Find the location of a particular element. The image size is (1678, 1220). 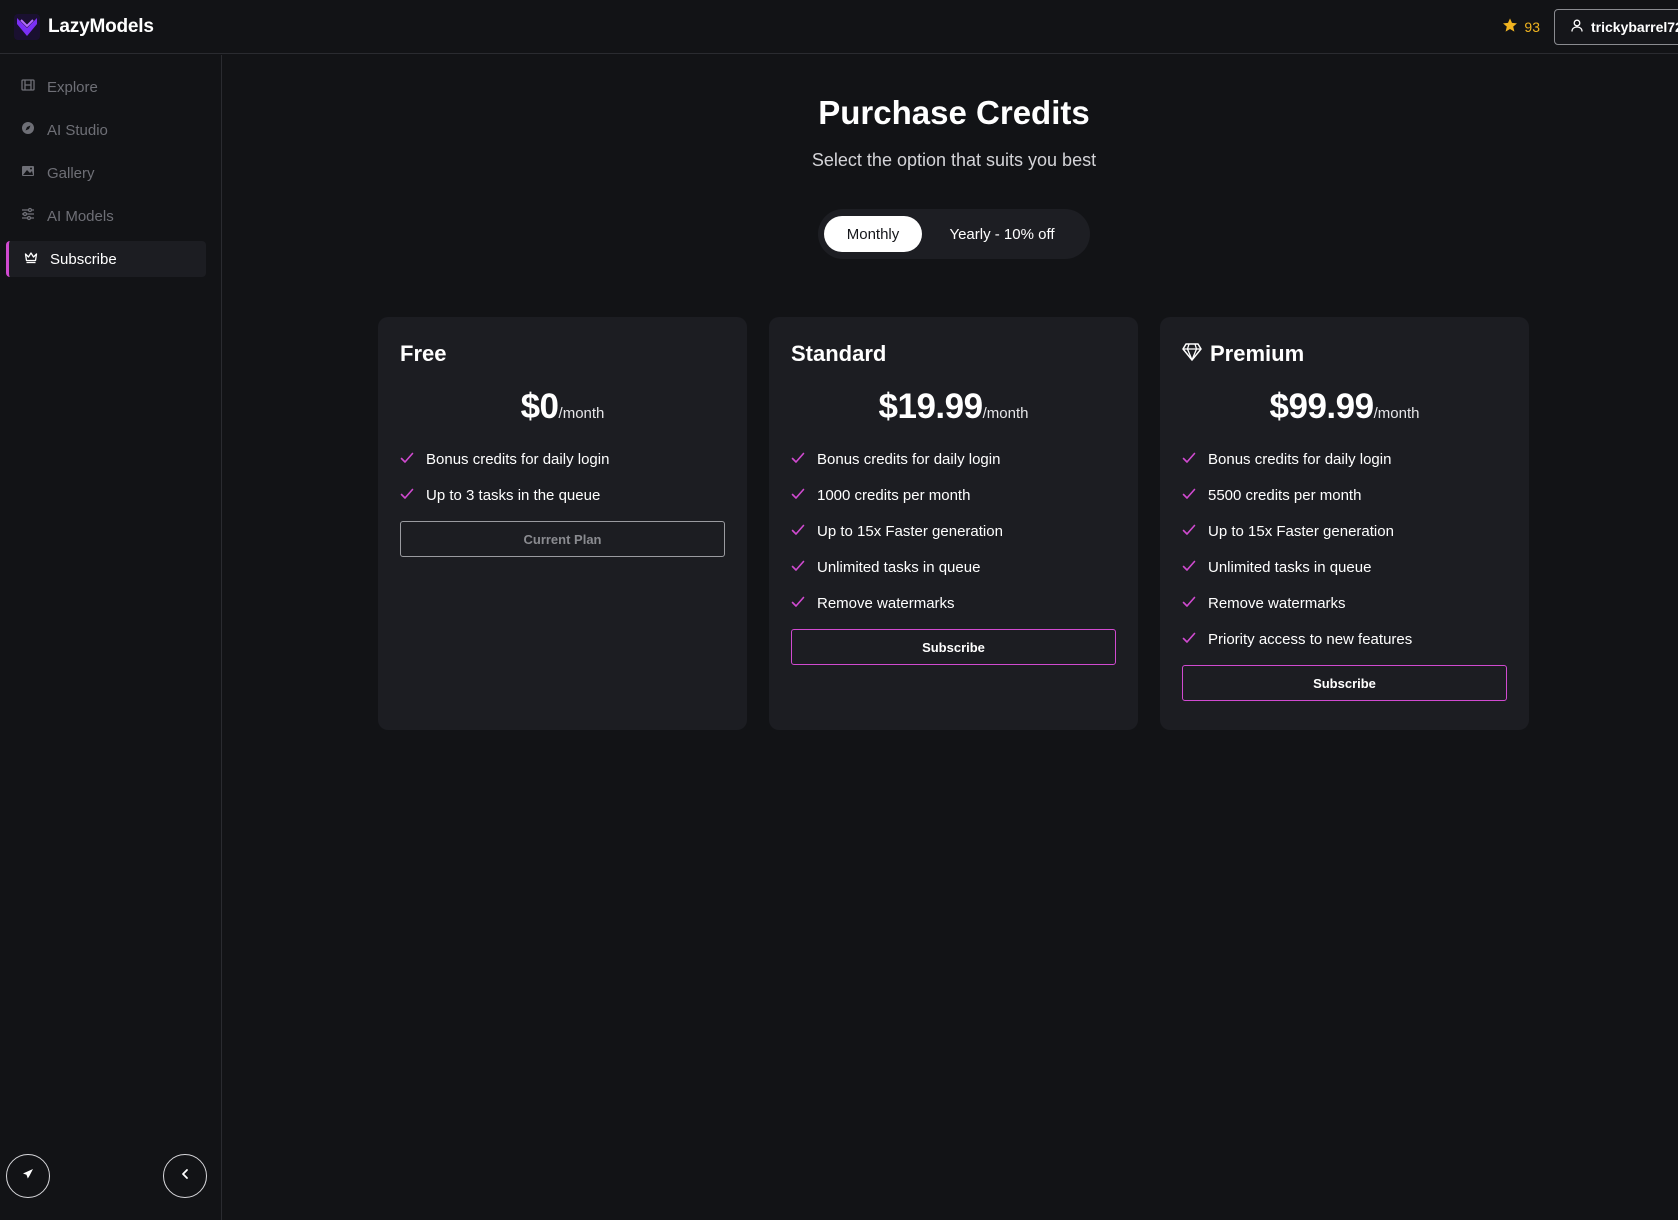

feature-text: Up to 3 tasks in the queue is located at coordinates (513, 495).